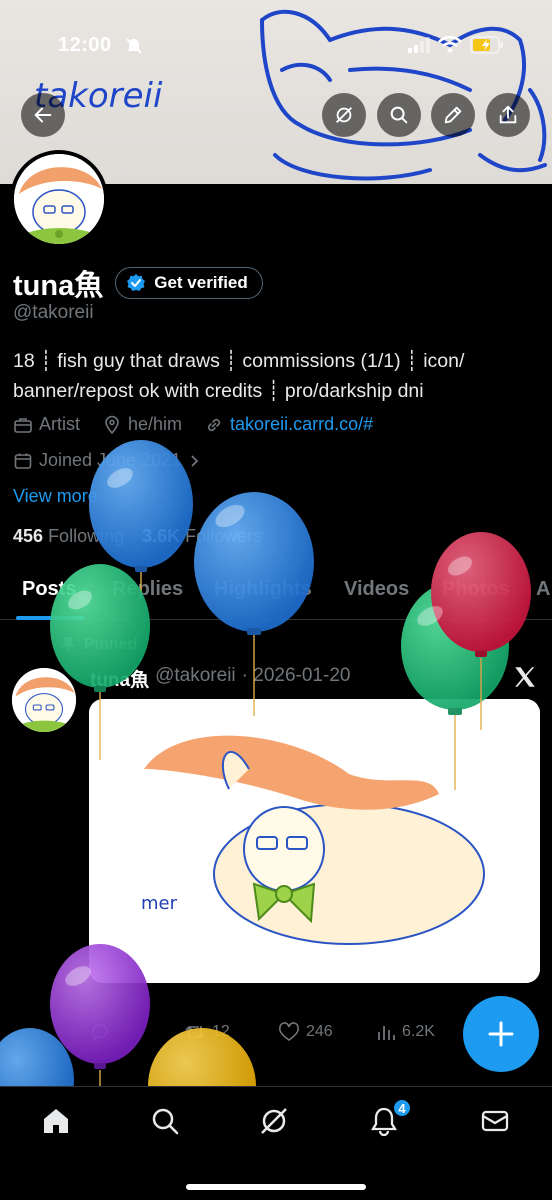  I want to click on pinned-indicator: Pinned, so click(98, 645).